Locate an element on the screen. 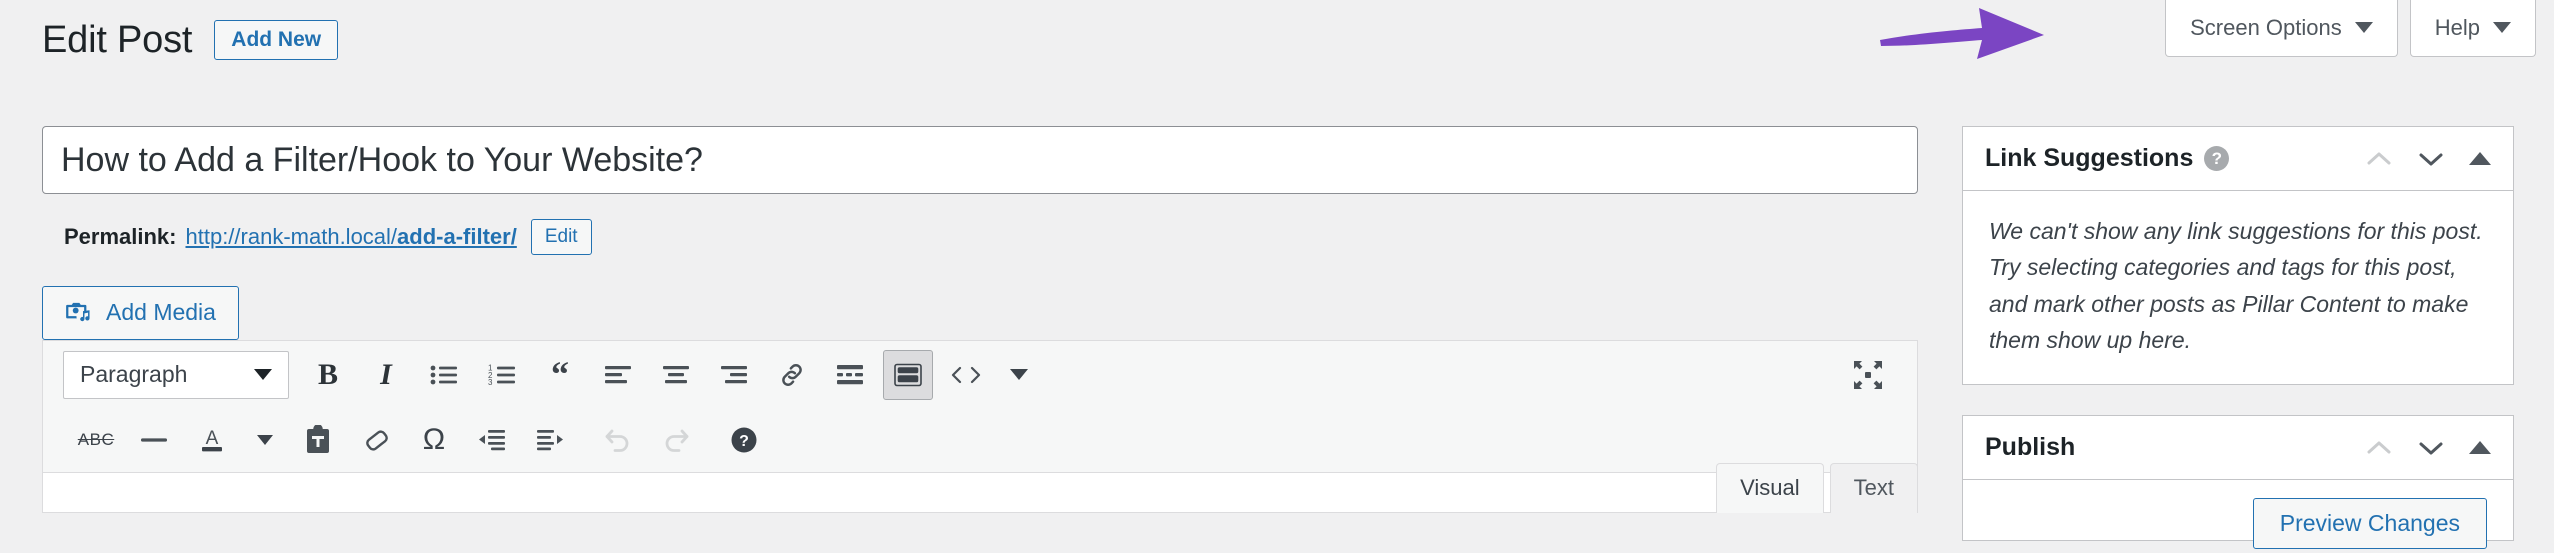  screen-meta-links: Screen Options Help is located at coordinates (2350, 28).